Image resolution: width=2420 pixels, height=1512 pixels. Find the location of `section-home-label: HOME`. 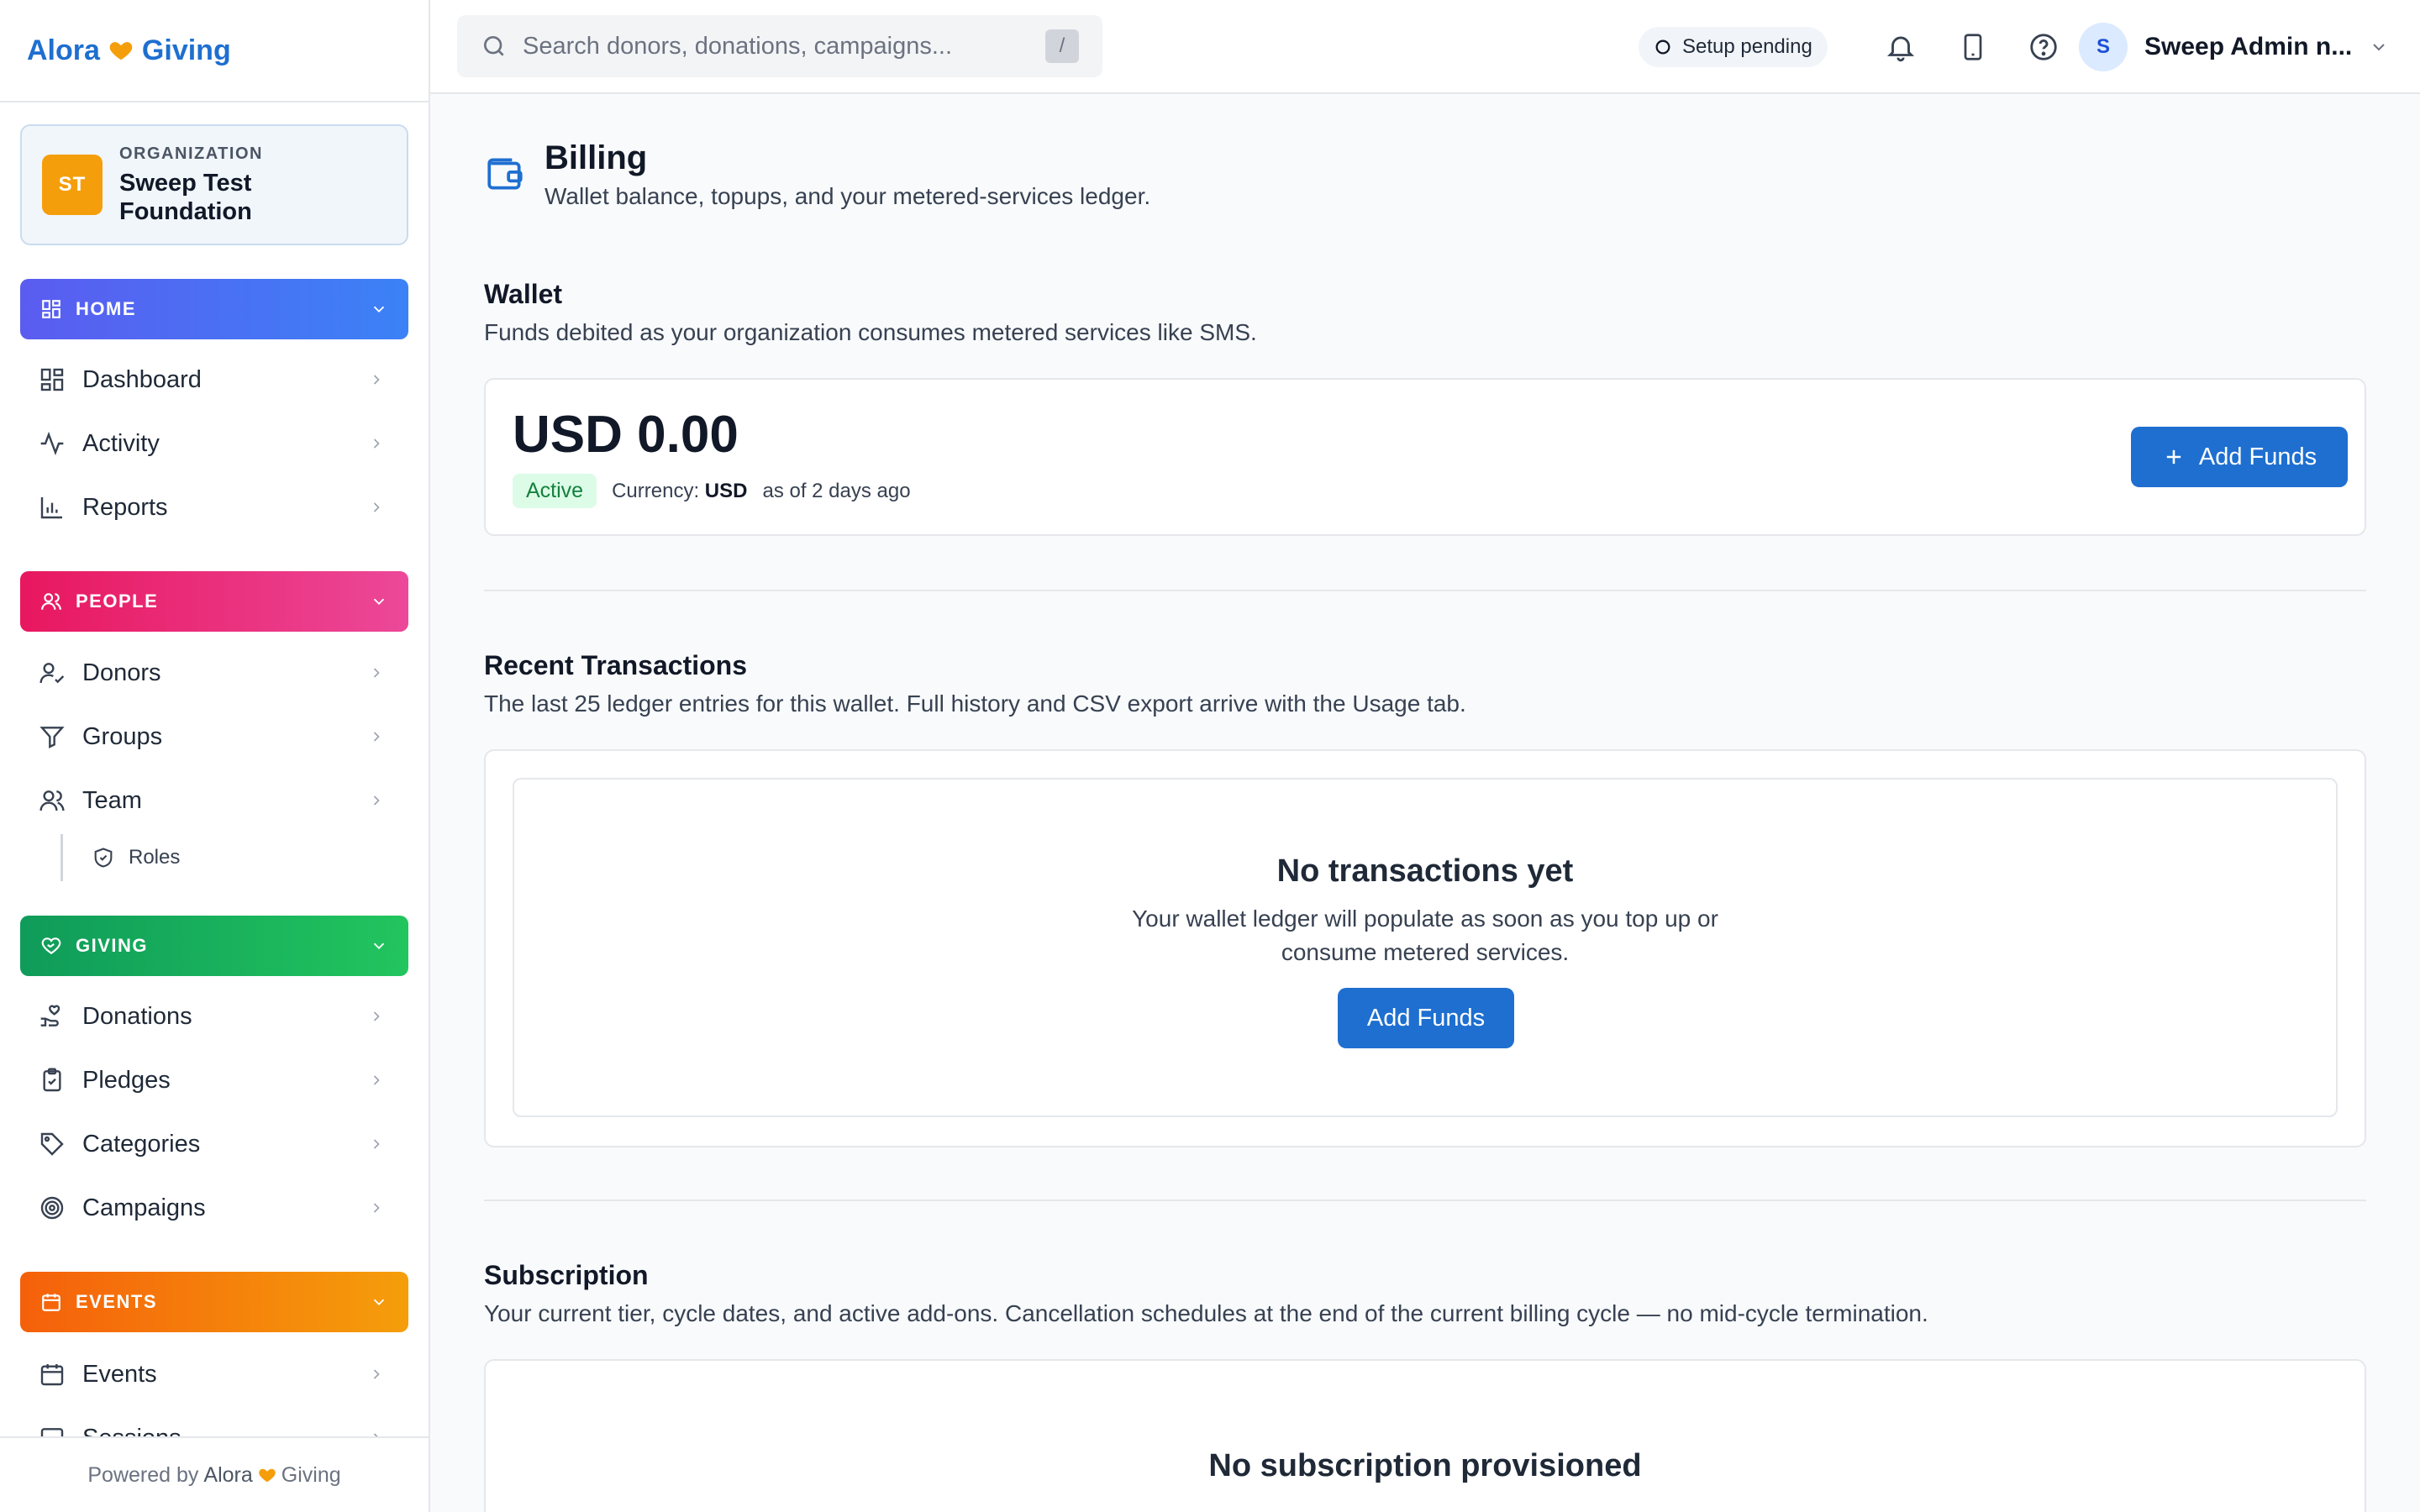

section-home-label: HOME is located at coordinates (106, 308).